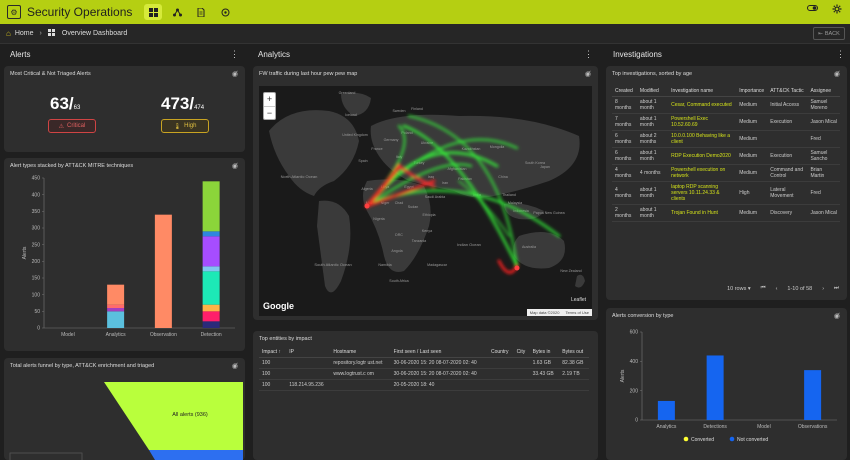 This screenshot has width=850, height=460. I want to click on y-tick-label: 450, so click(36, 179).